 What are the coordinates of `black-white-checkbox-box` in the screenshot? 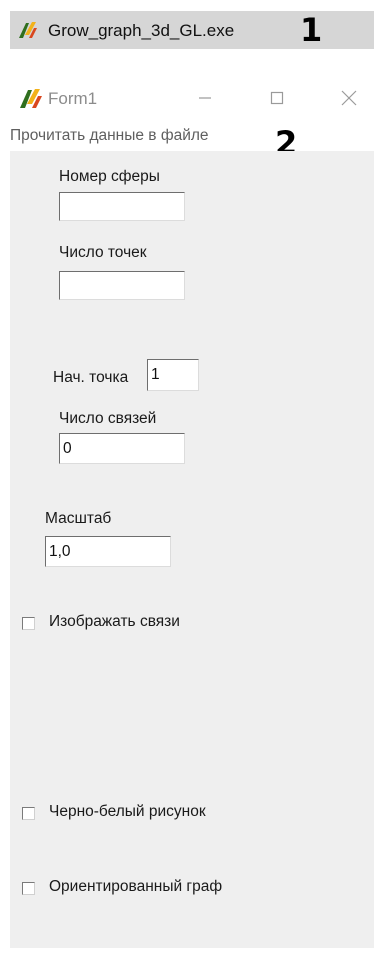 It's located at (28, 813).